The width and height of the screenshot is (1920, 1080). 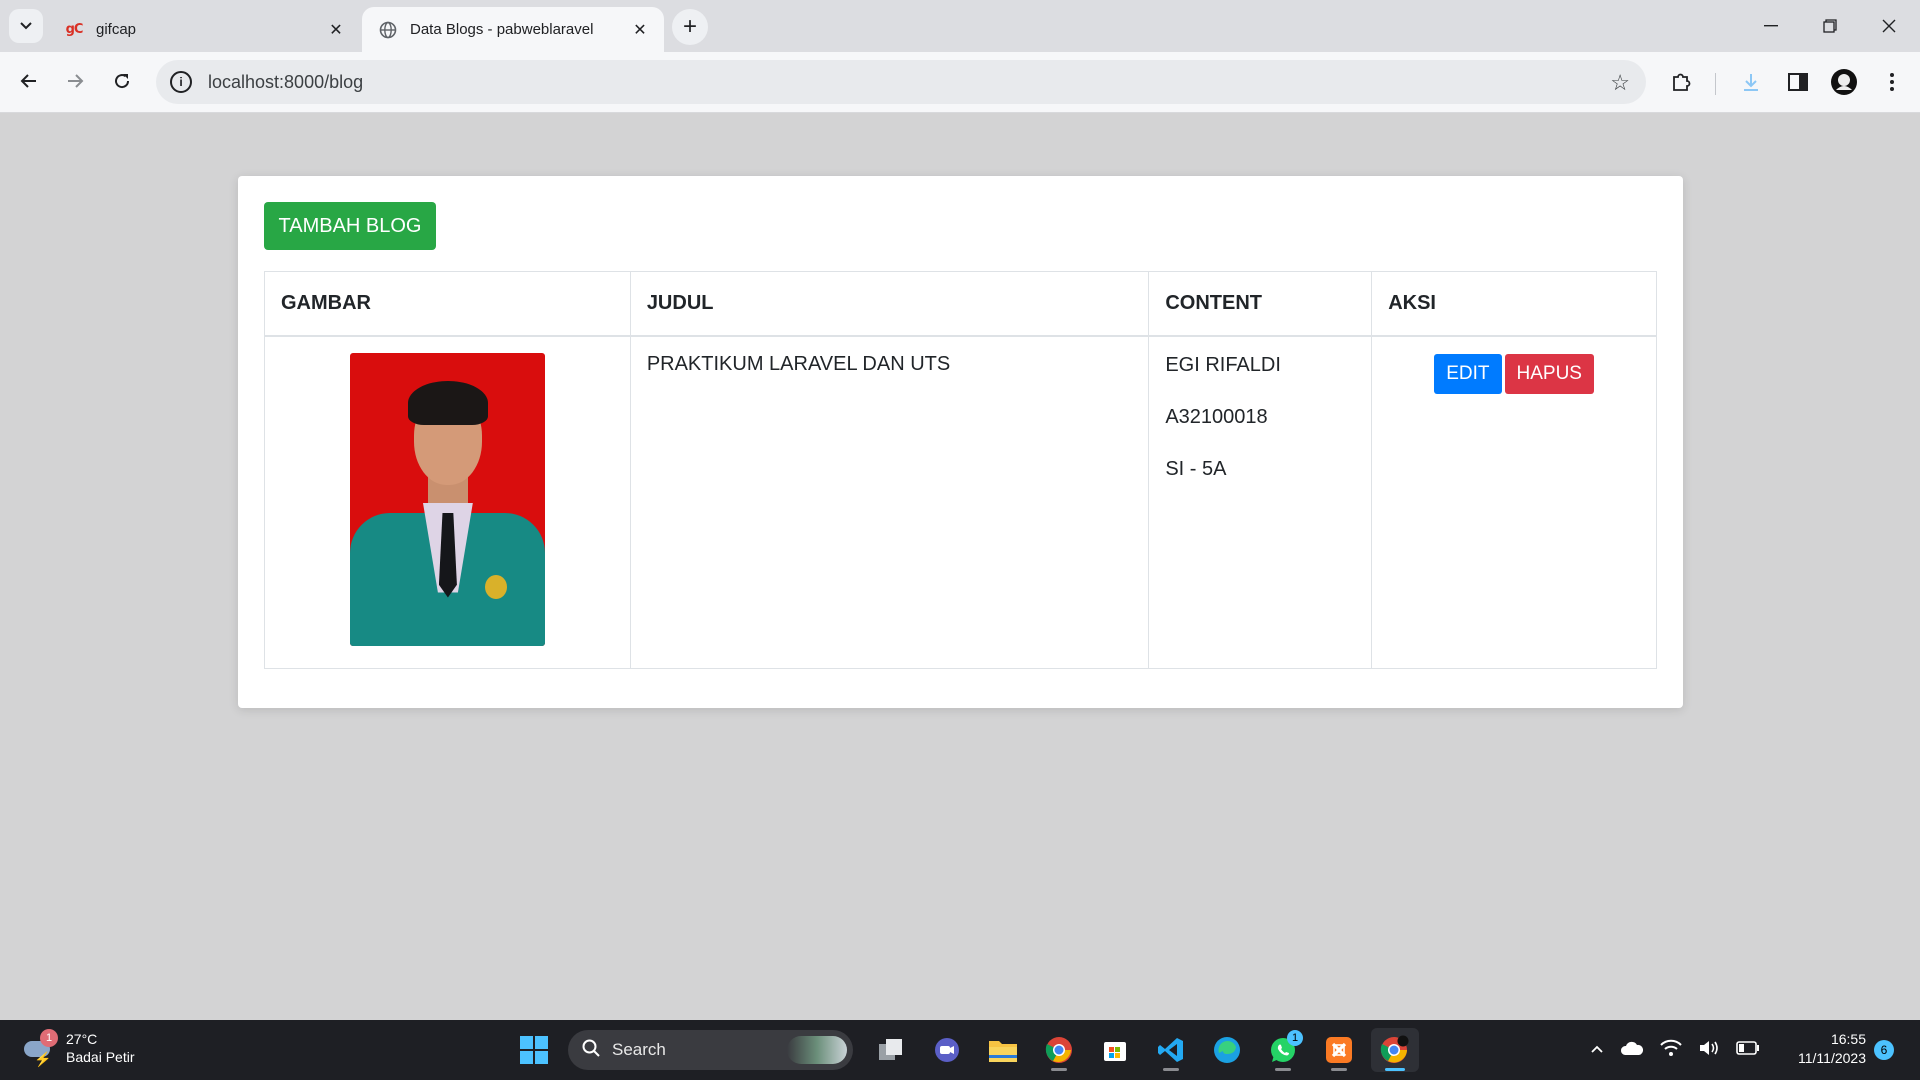 What do you see at coordinates (78, 1048) in the screenshot?
I see `weather-widget: ⚡ 1 27°C Badai Petir` at bounding box center [78, 1048].